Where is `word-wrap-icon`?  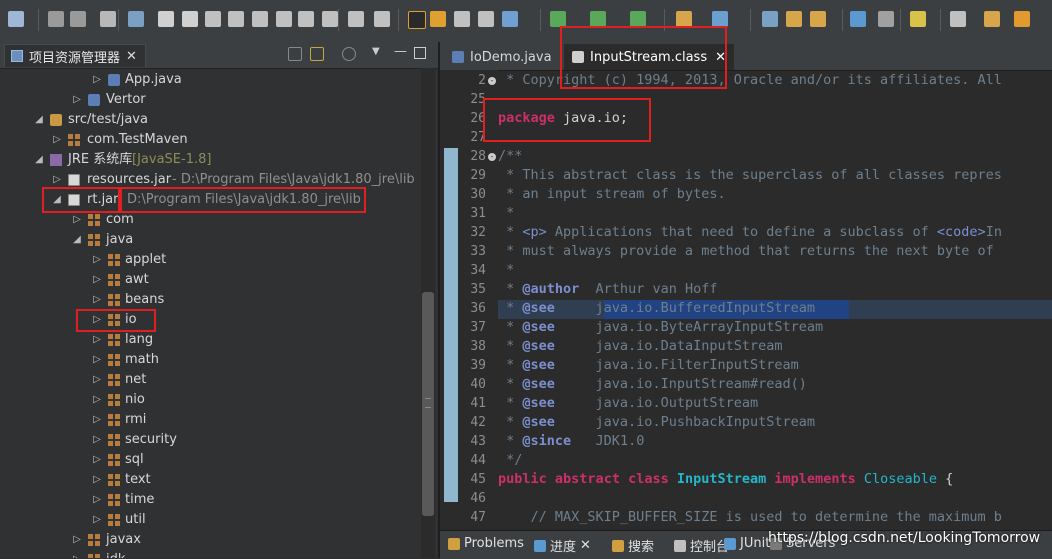
word-wrap-icon is located at coordinates (486, 19).